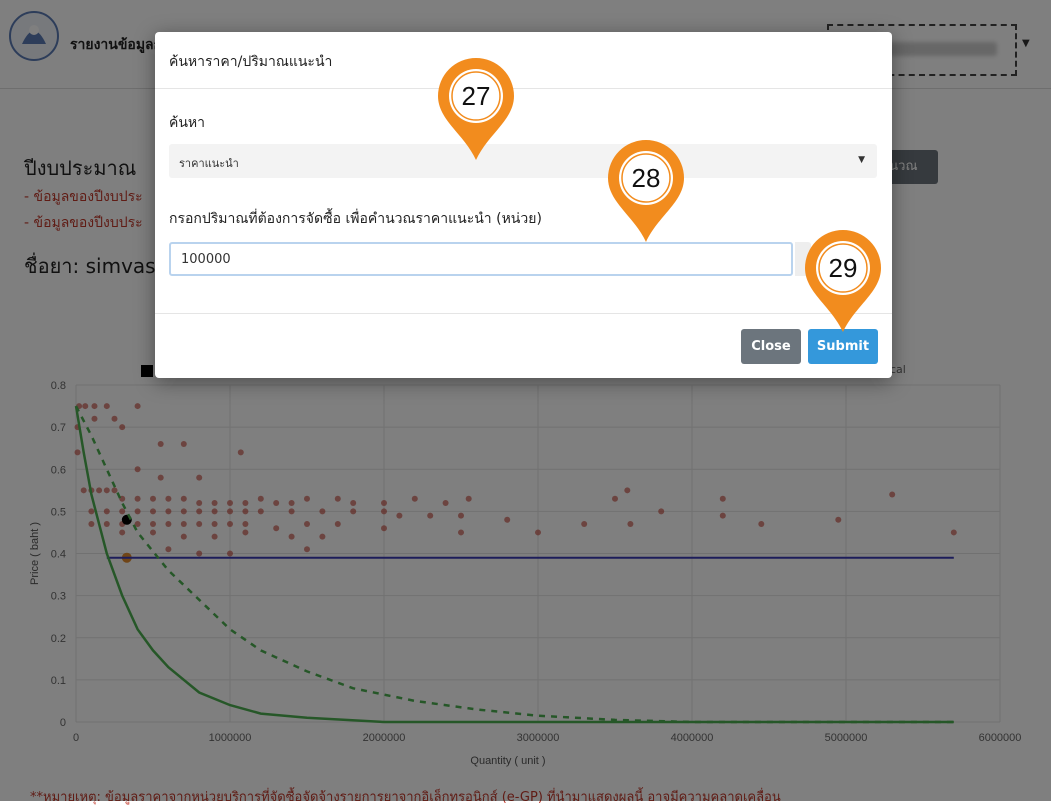 This screenshot has height=807, width=1051. I want to click on step-number: 28, so click(646, 178).